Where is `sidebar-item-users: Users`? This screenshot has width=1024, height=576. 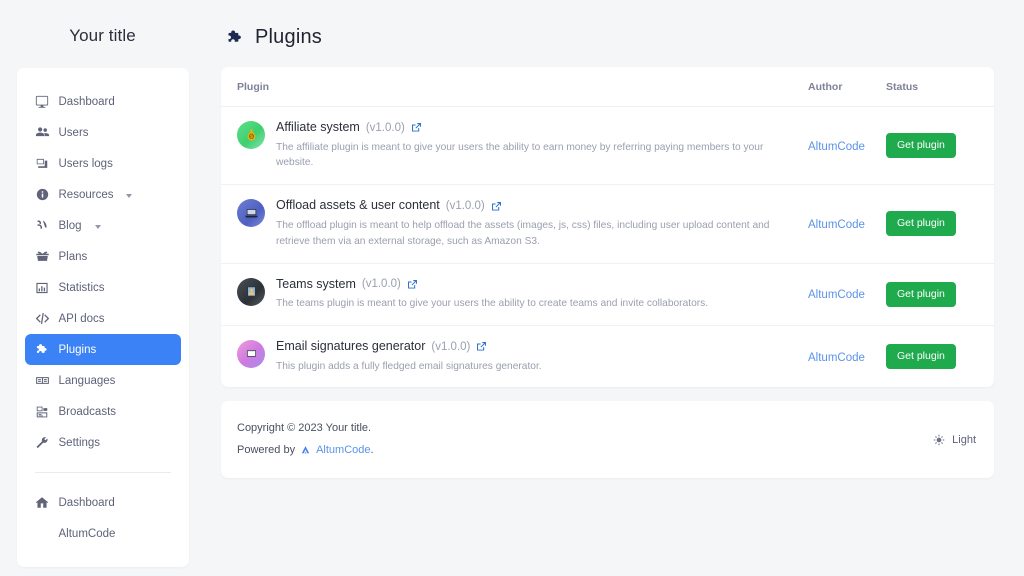
sidebar-item-users: Users is located at coordinates (103, 132).